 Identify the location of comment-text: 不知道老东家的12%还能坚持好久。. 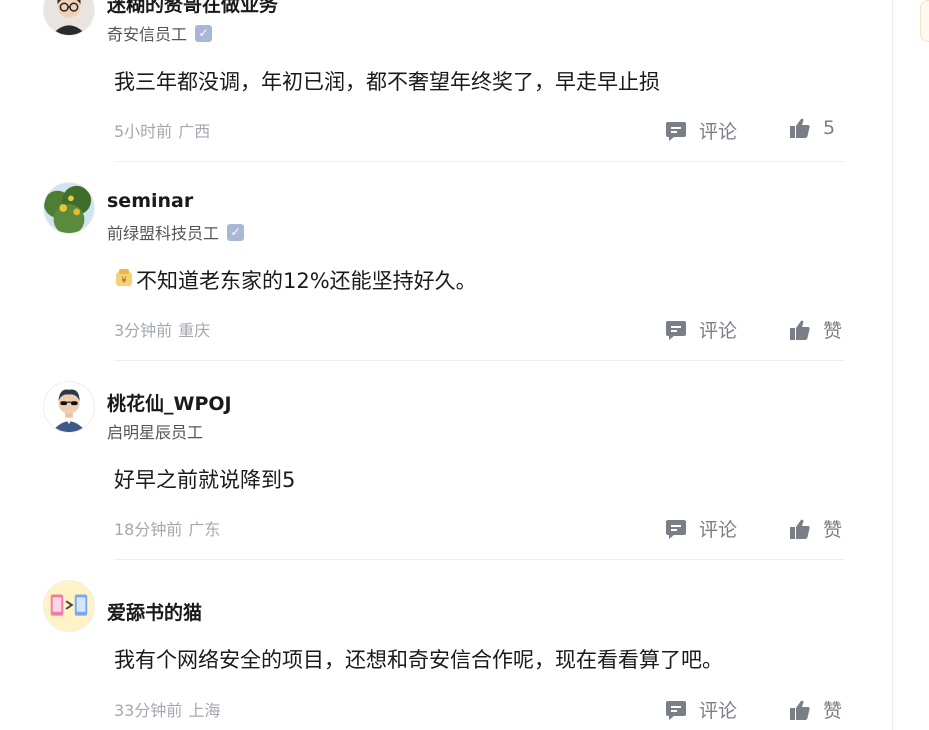
(306, 281).